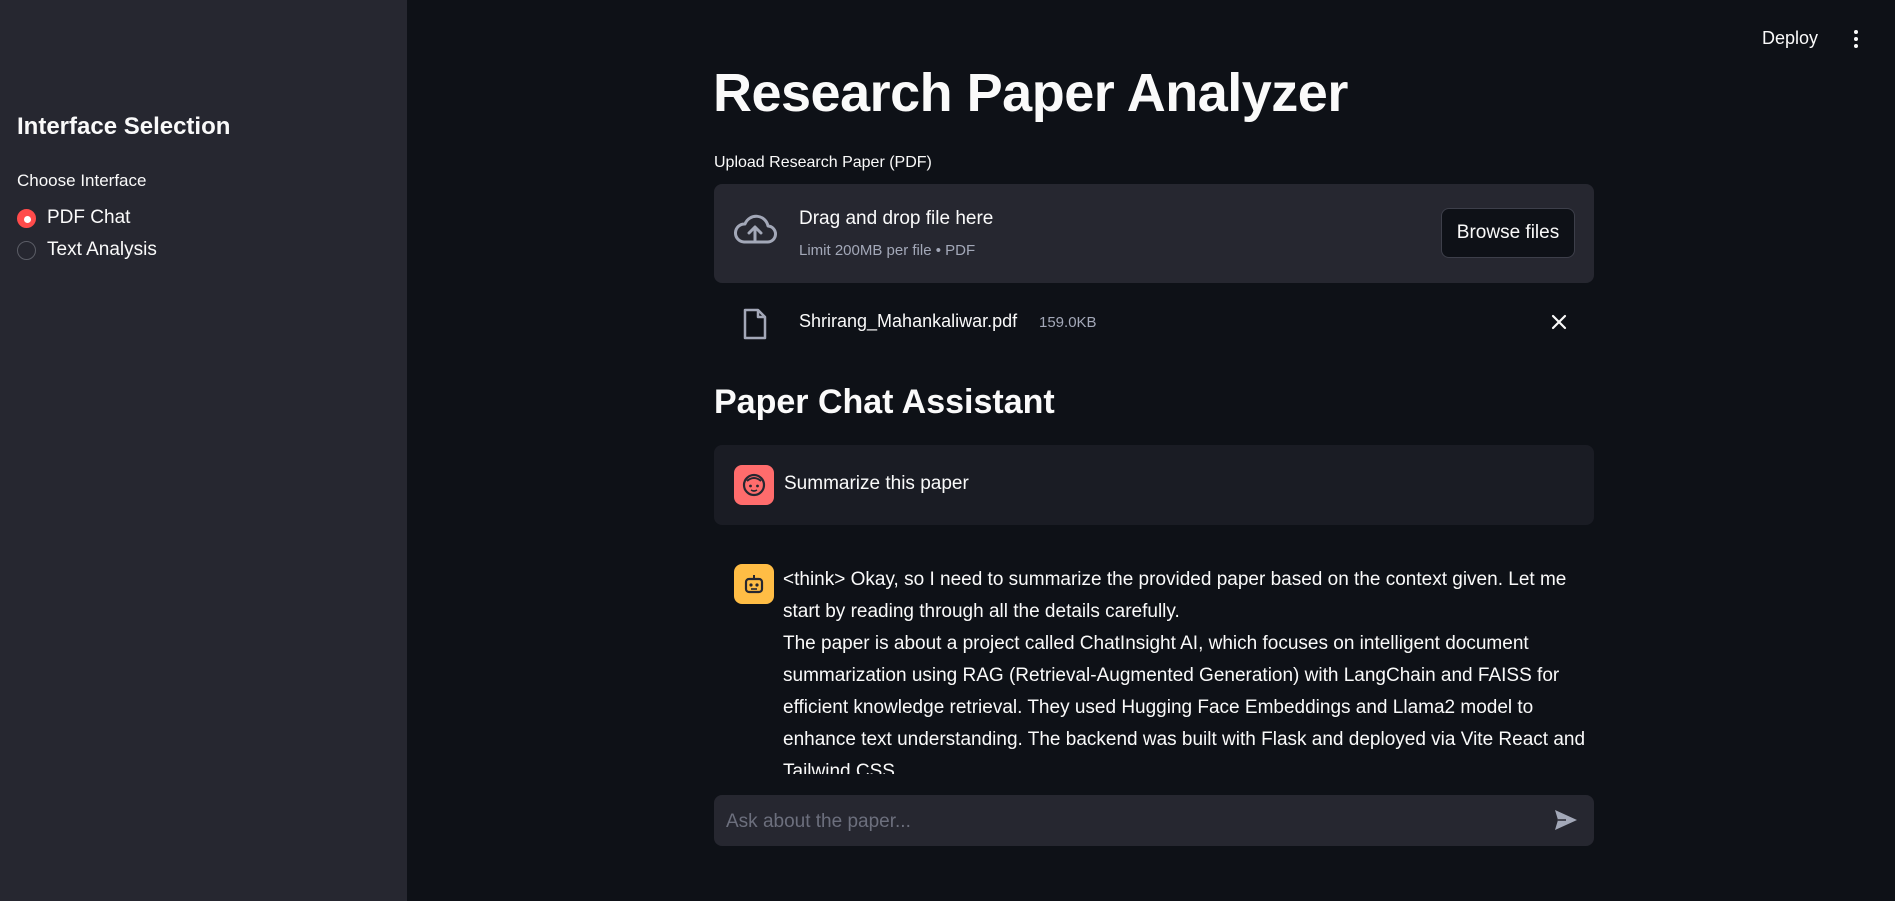  I want to click on radio-option-label: PDF Chat, so click(89, 217).